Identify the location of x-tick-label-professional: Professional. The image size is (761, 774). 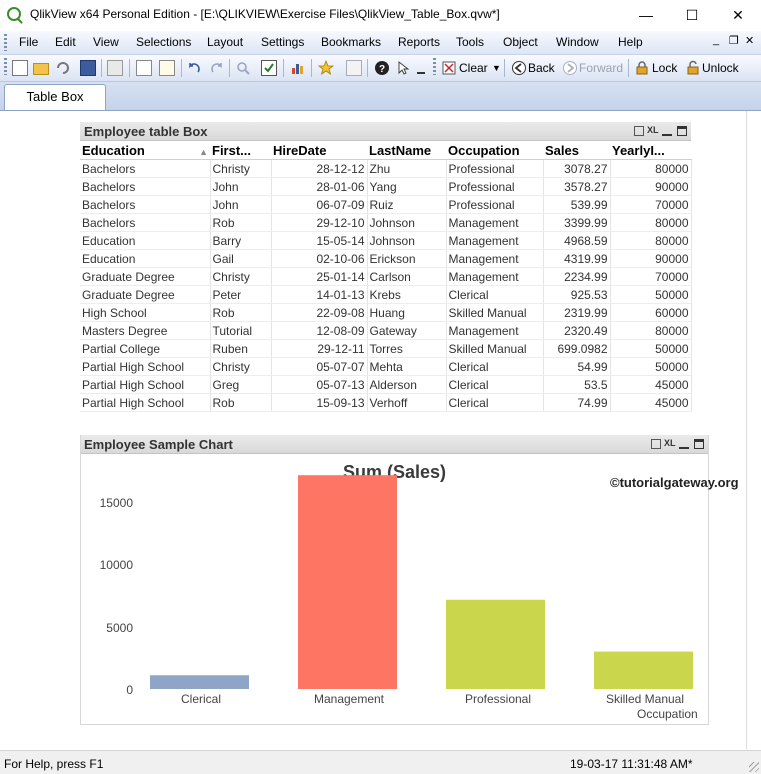
(498, 699).